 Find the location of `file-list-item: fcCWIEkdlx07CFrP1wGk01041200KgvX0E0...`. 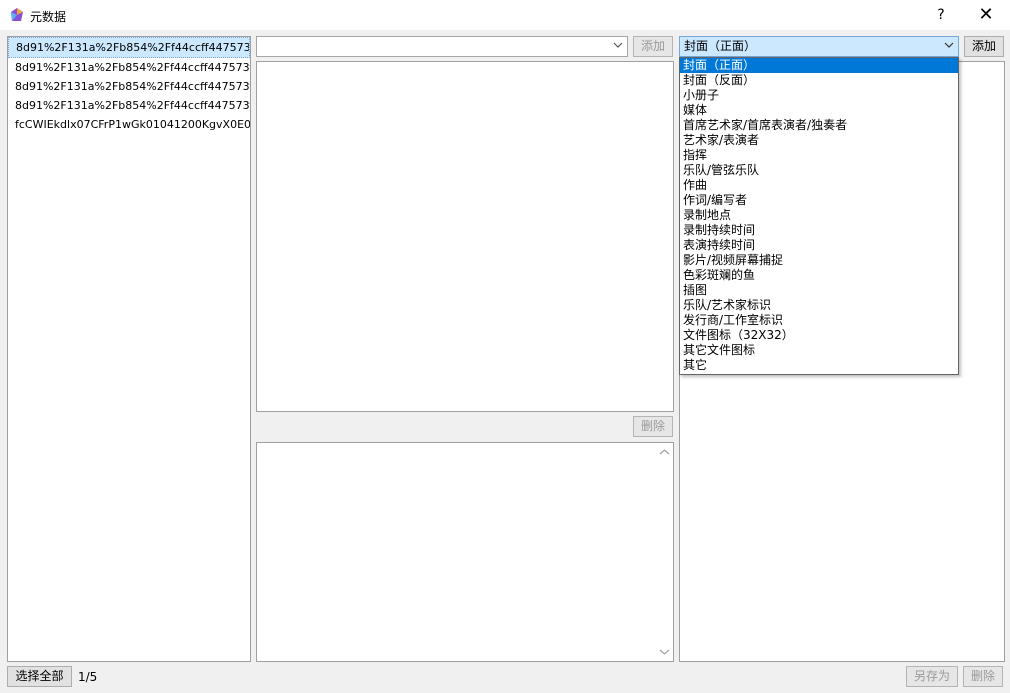

file-list-item: fcCWIEkdlx07CFrP1wGk01041200KgvX0E0... is located at coordinates (129, 124).